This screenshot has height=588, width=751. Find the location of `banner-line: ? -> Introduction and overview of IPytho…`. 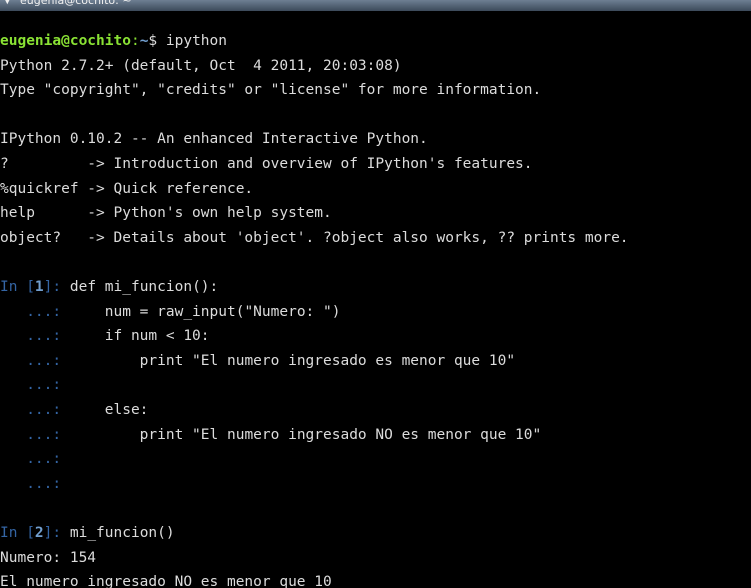

banner-line: ? -> Introduction and overview of IPytho… is located at coordinates (266, 164).